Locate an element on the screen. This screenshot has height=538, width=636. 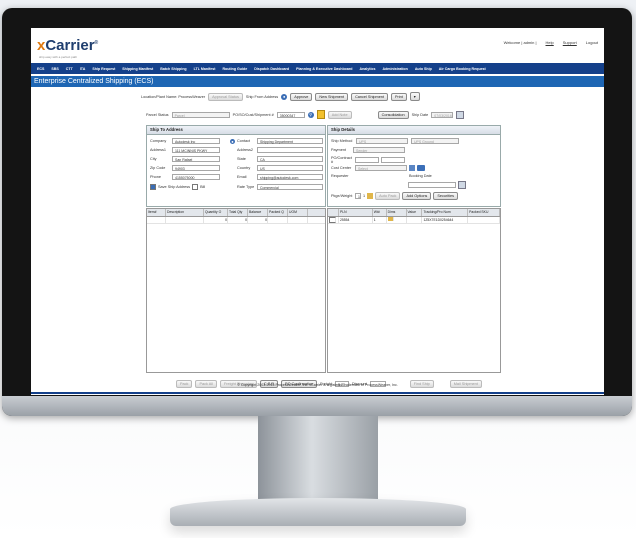
payment-select: Sender is located at coordinates (379, 150).